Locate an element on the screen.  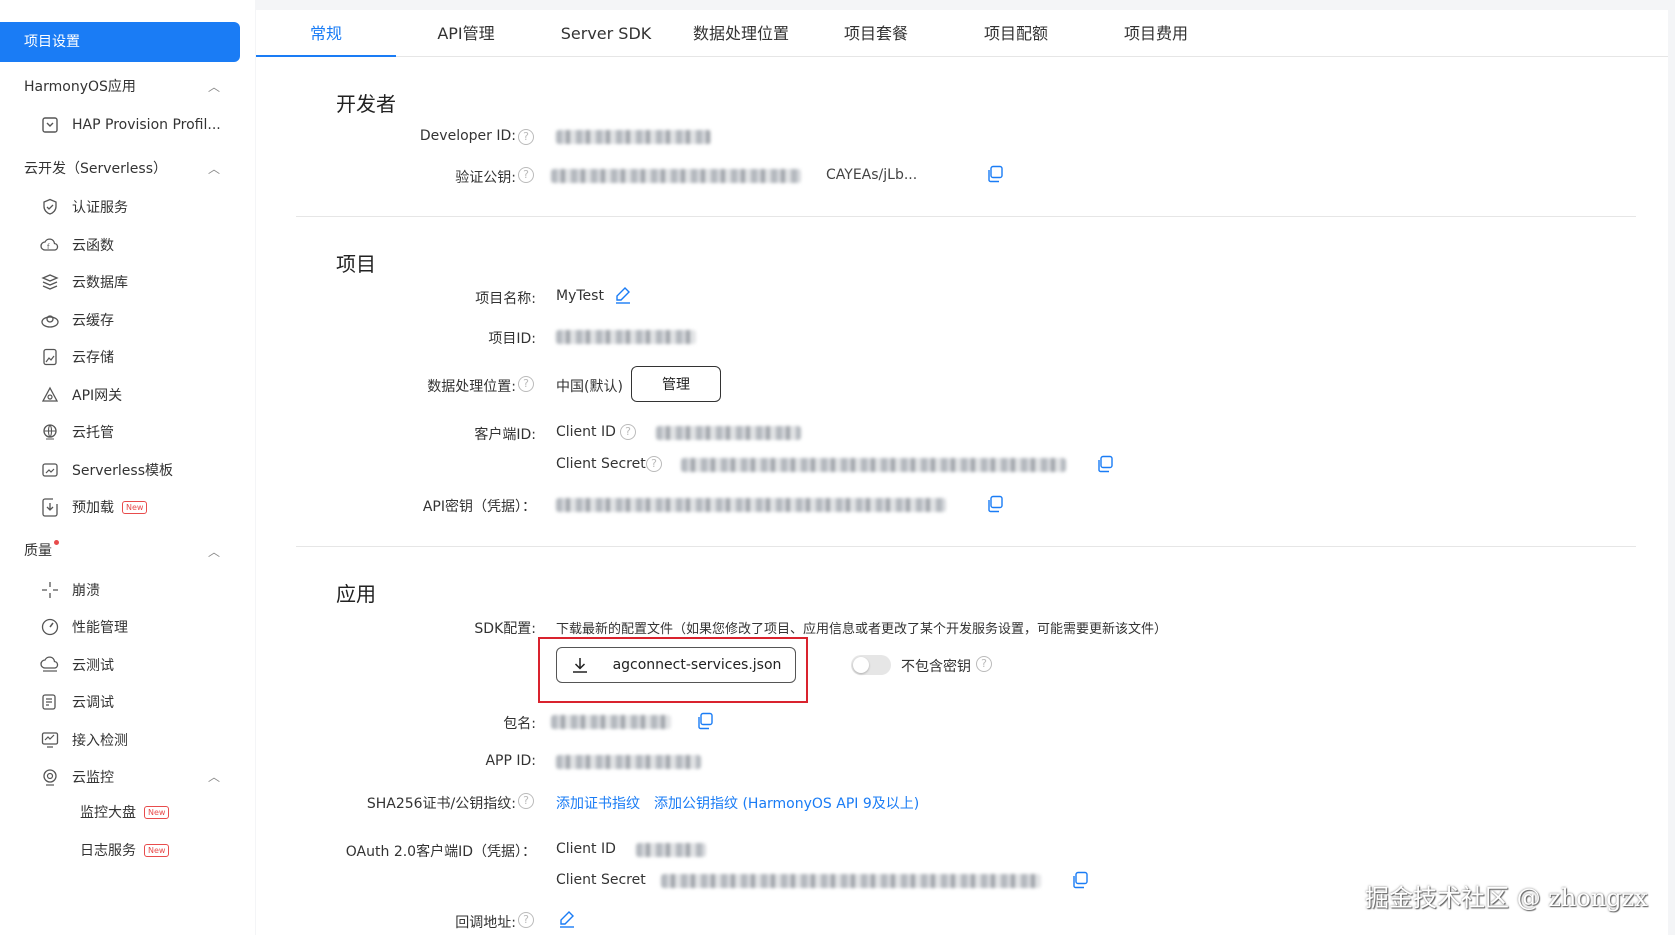
developer-id-value is located at coordinates (633, 137).